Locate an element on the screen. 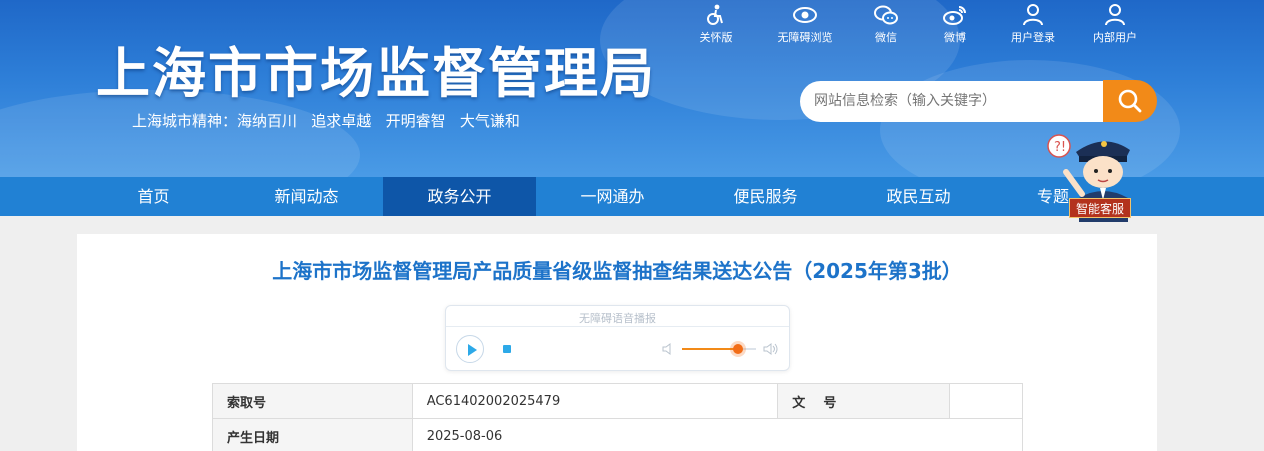 The image size is (1264, 451). internal-user-label: 内部用户 is located at coordinates (1115, 37).